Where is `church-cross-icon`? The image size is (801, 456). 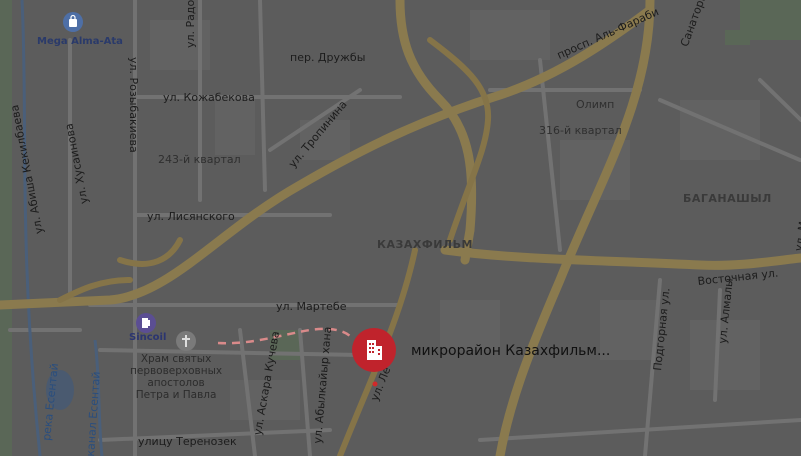 church-cross-icon is located at coordinates (186, 341).